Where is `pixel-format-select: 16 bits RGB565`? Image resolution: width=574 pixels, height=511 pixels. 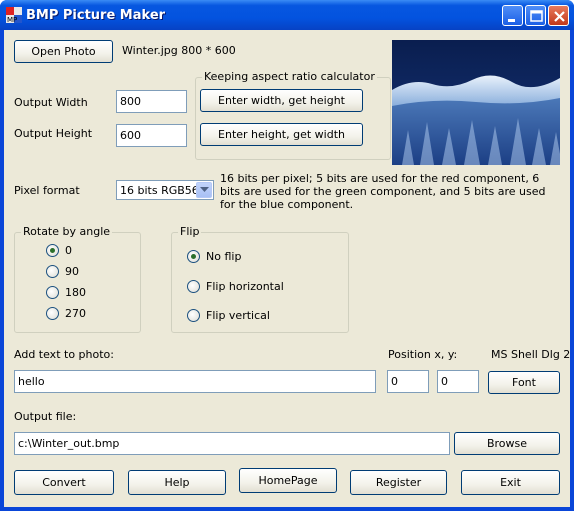
pixel-format-select: 16 bits RGB565 is located at coordinates (165, 190).